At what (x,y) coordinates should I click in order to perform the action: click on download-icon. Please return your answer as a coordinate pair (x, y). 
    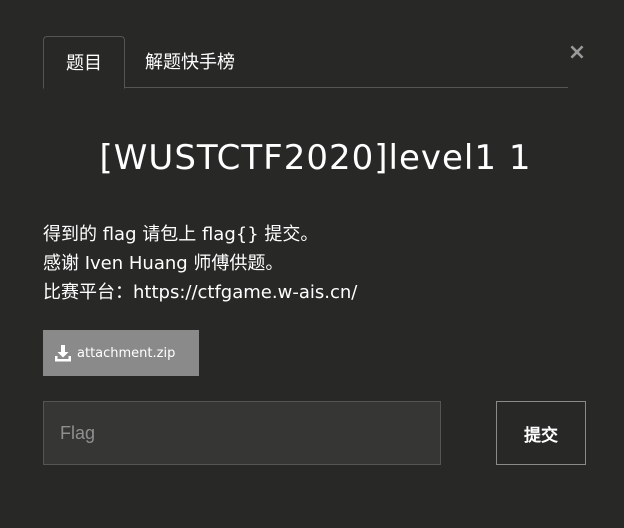
    Looking at the image, I should click on (63, 353).